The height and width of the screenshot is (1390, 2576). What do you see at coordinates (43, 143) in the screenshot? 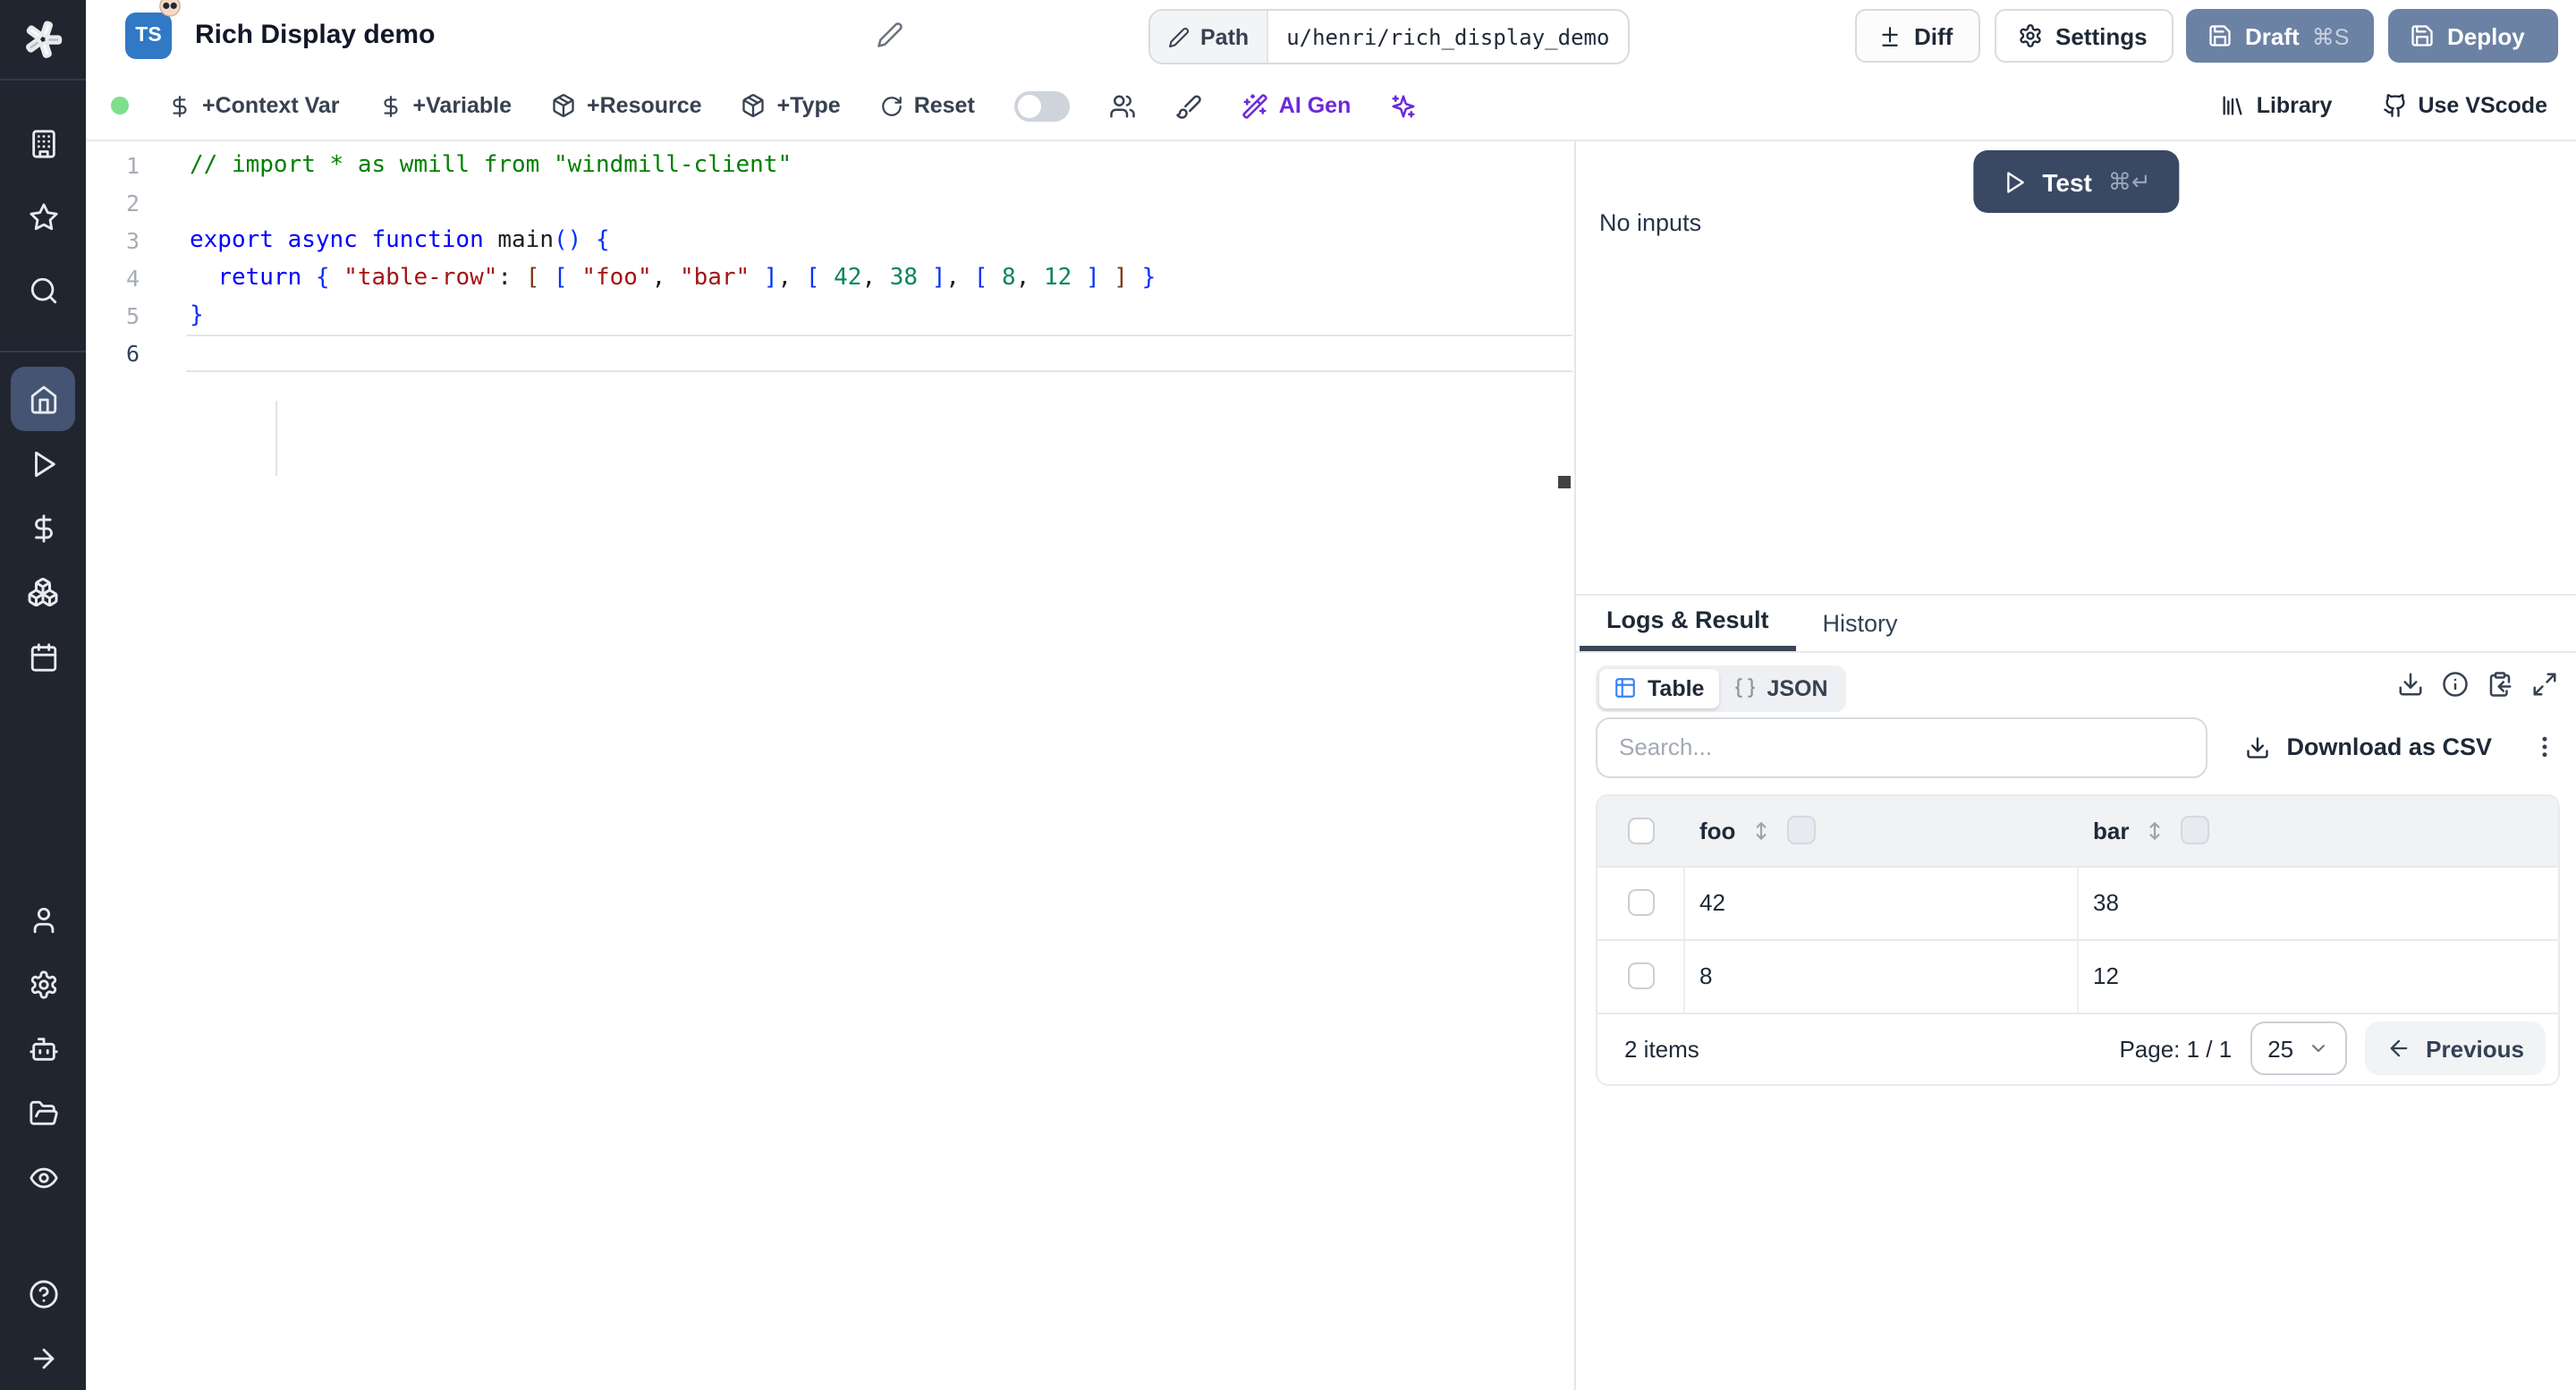
I see `workspace-building-icon` at bounding box center [43, 143].